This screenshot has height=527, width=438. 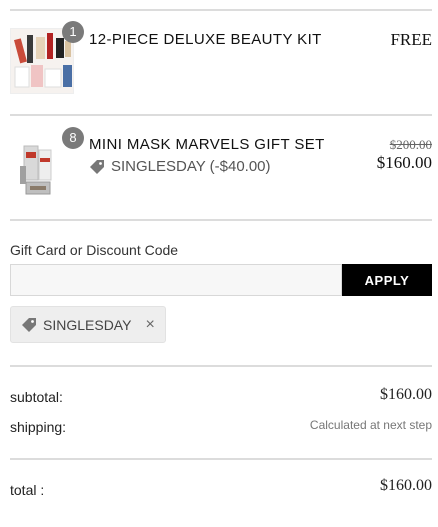 What do you see at coordinates (221, 459) in the screenshot?
I see `total-divider` at bounding box center [221, 459].